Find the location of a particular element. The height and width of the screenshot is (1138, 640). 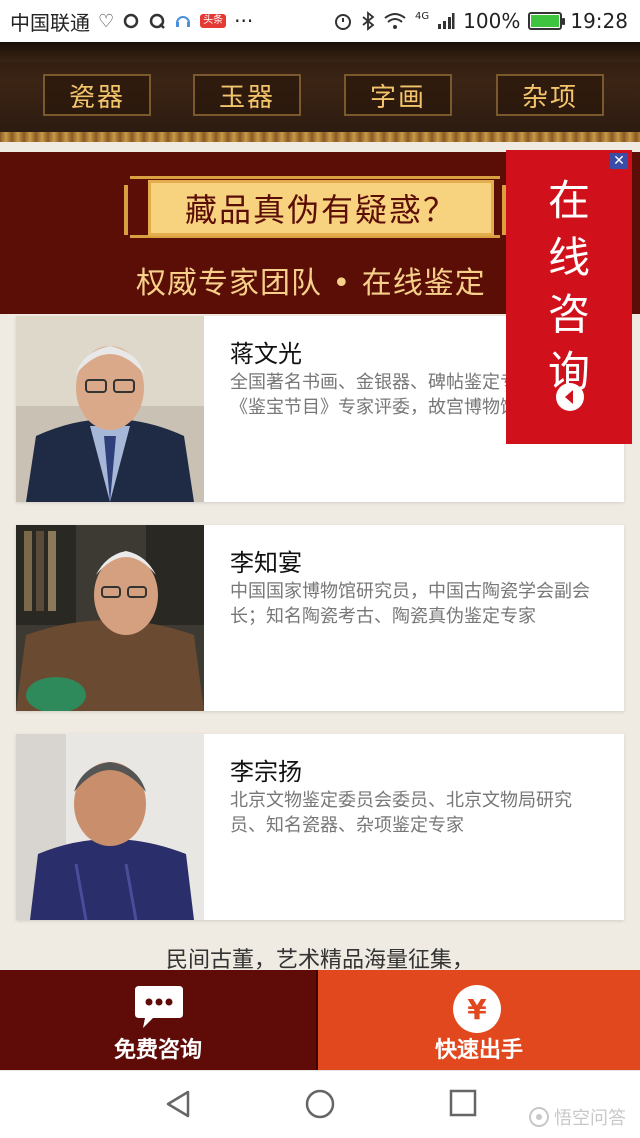

status-bar-right: 4G 100% 19:28 is located at coordinates (480, 21).